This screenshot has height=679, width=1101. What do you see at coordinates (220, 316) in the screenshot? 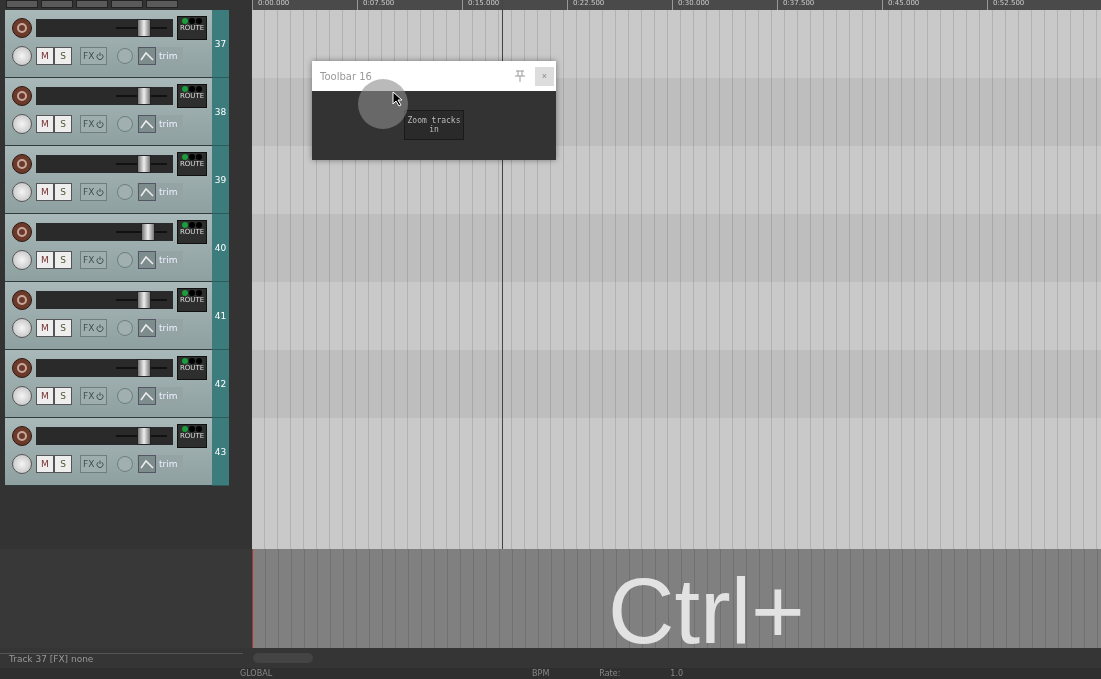
I see `track-number: 41` at bounding box center [220, 316].